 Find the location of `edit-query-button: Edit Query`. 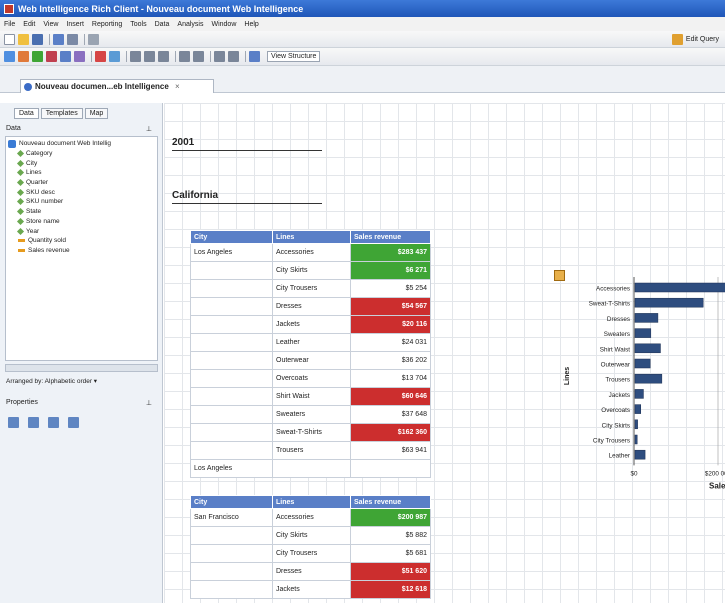

edit-query-button: Edit Query is located at coordinates (695, 39).